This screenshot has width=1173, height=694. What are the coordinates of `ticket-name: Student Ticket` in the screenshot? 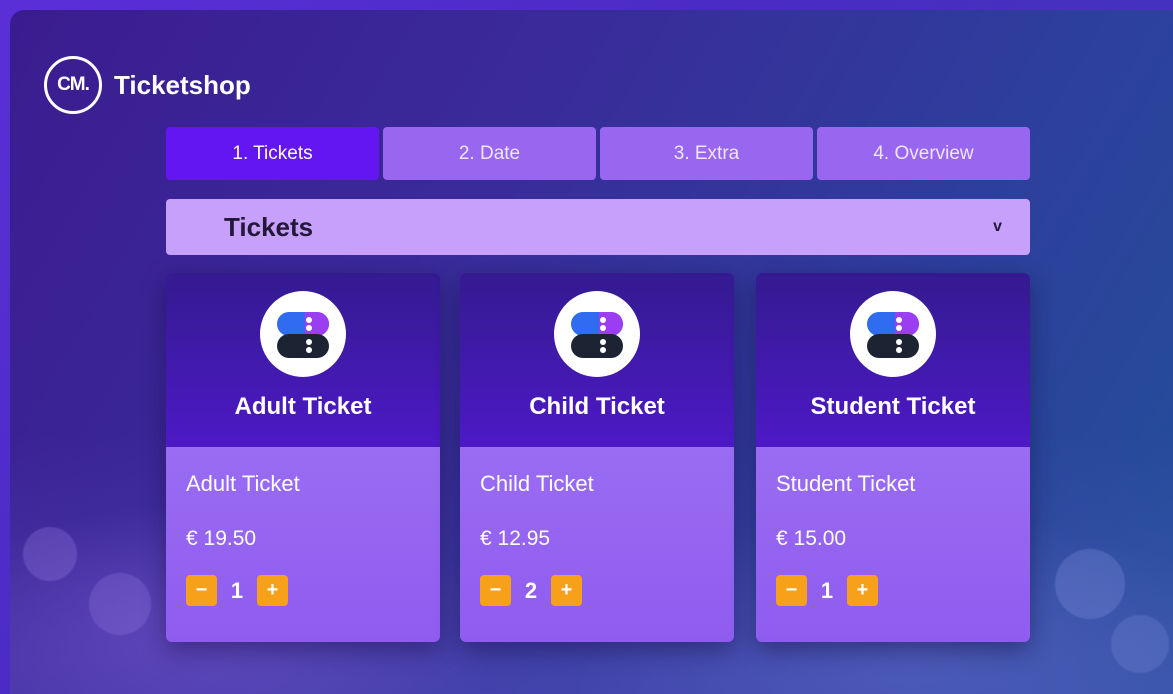 It's located at (846, 483).